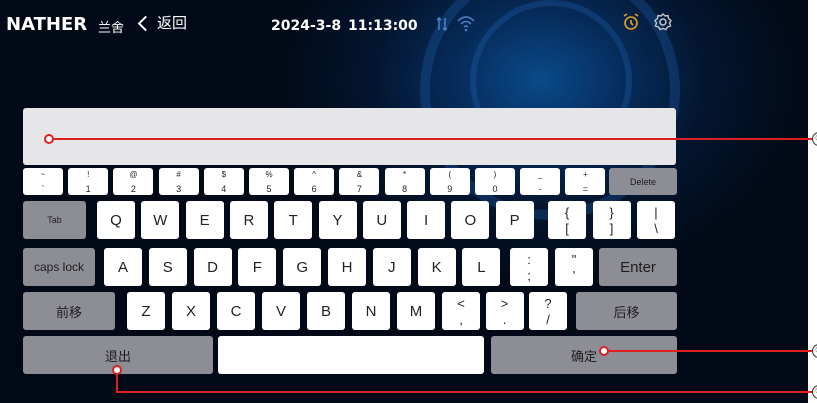 The height and width of the screenshot is (403, 817). I want to click on key-`: ~ `, so click(43, 181).